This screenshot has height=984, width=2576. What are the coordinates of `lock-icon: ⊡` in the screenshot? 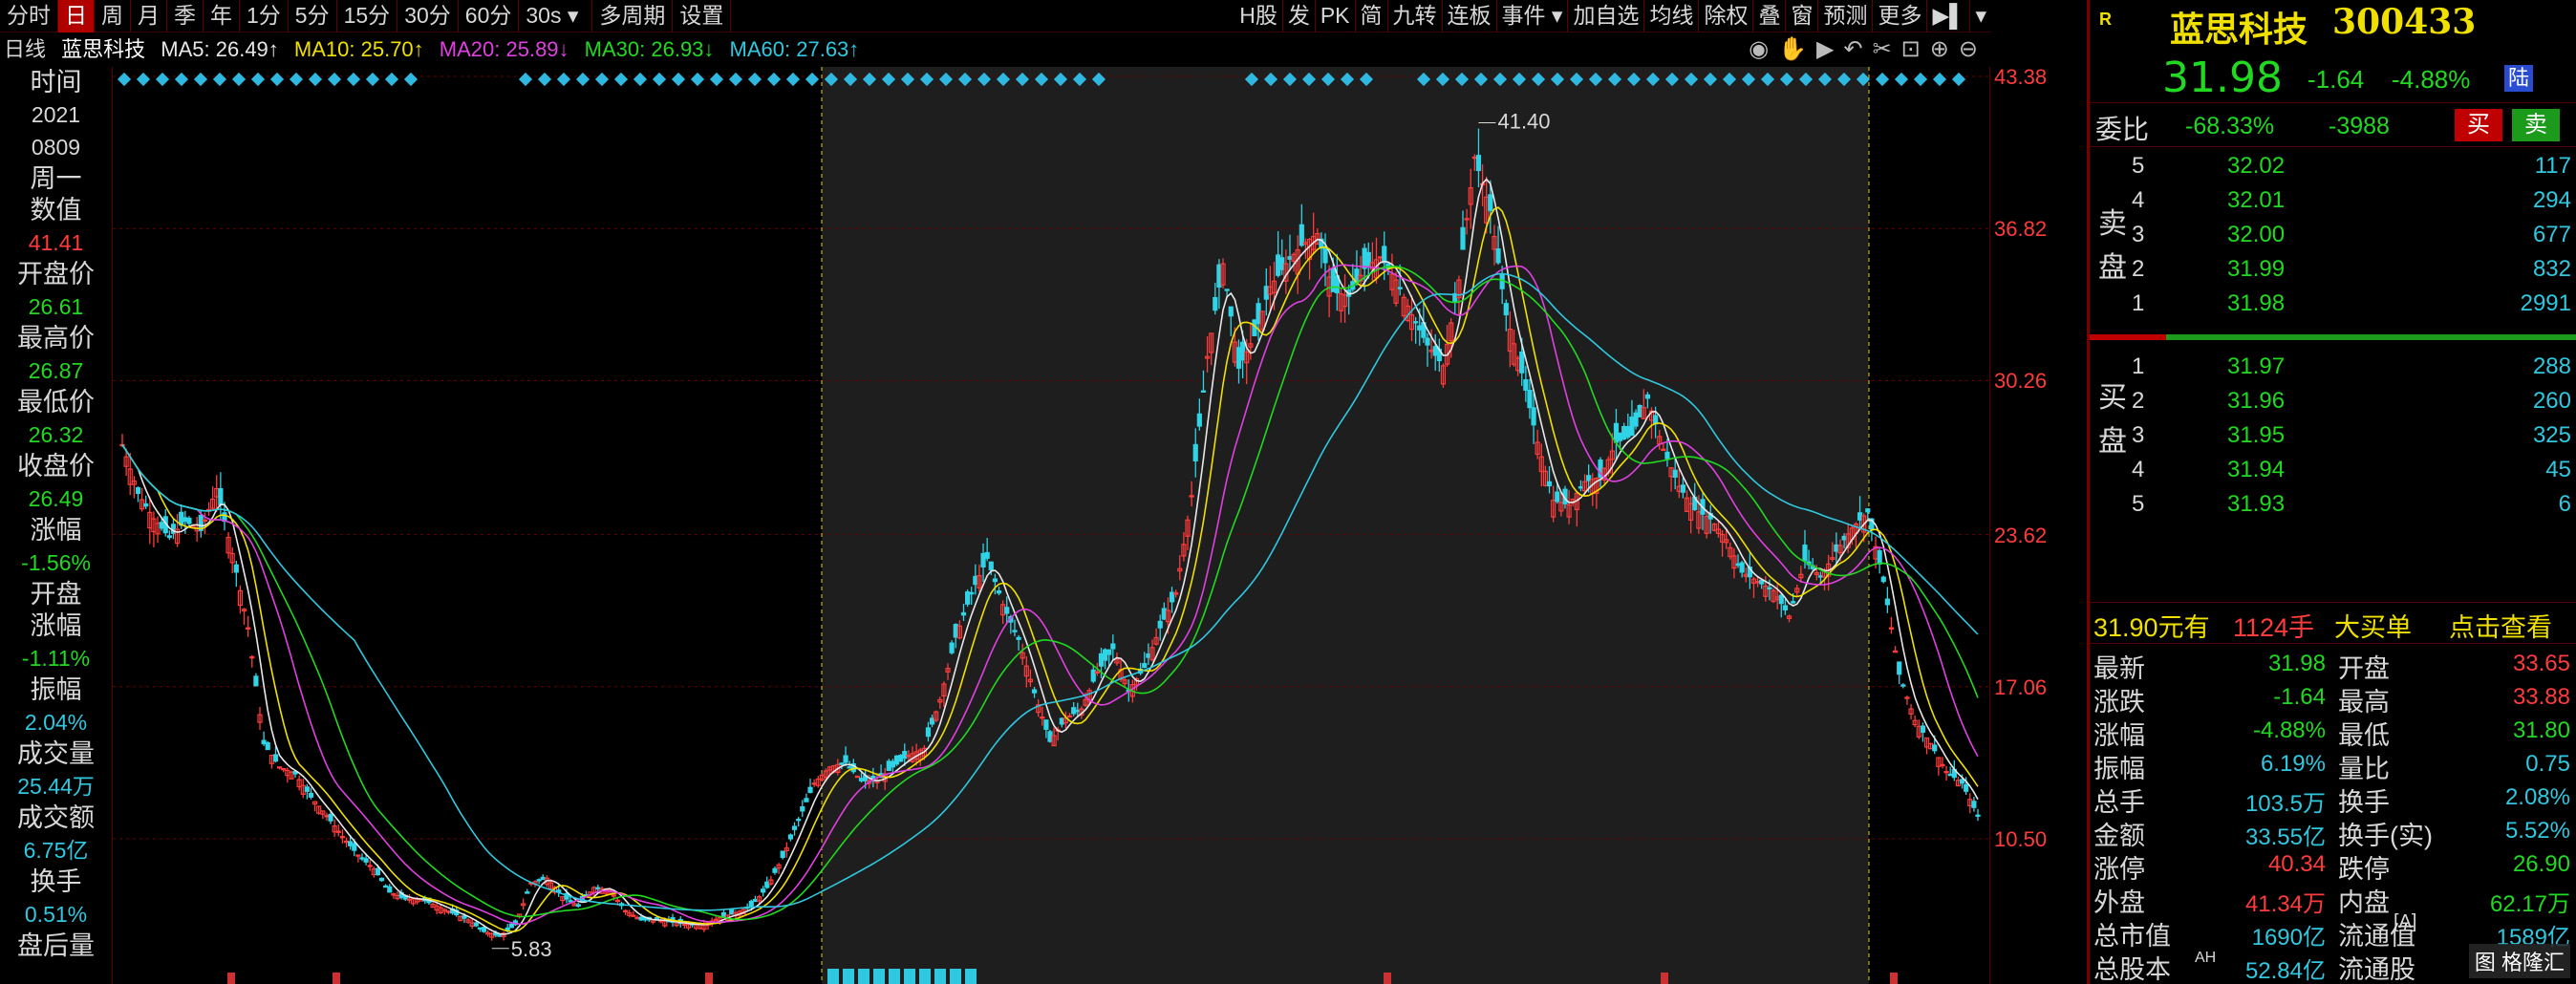 It's located at (1911, 49).